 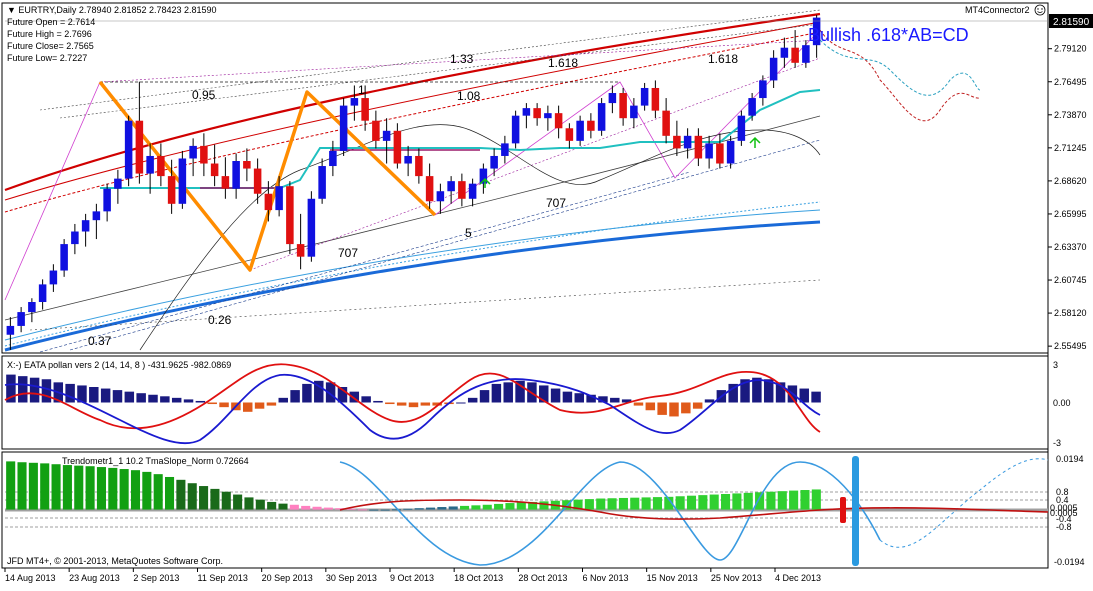 What do you see at coordinates (462, 59) in the screenshot?
I see `fib-label: 1.33` at bounding box center [462, 59].